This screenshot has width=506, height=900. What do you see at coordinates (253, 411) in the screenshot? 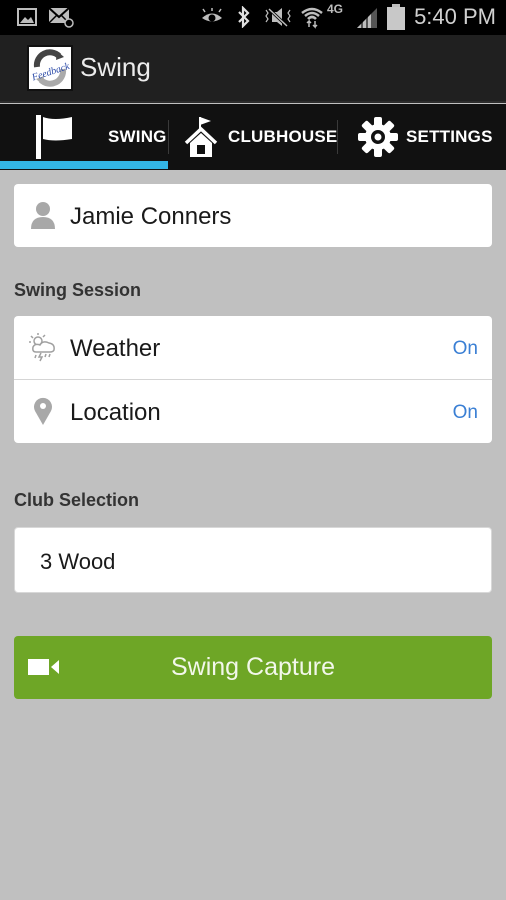
I see `location-row: Location On` at bounding box center [253, 411].